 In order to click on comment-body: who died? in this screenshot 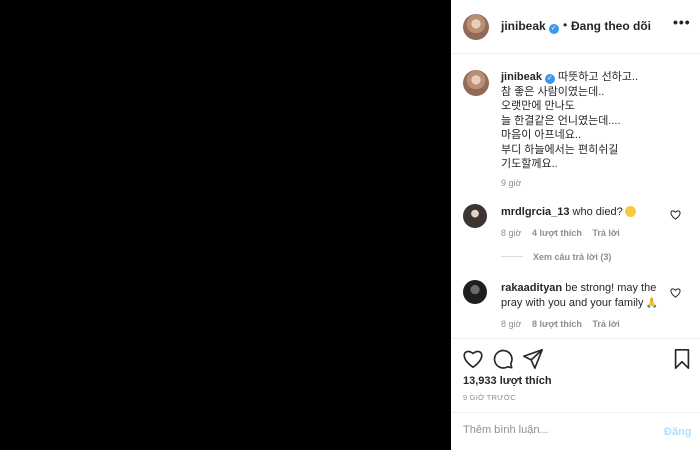, I will do `click(597, 212)`.